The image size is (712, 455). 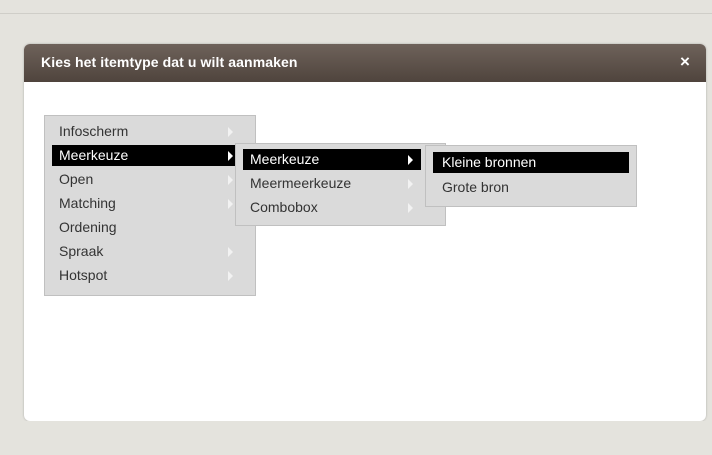 What do you see at coordinates (150, 155) in the screenshot?
I see `menu-item-meerkeuze: Meerkeuze` at bounding box center [150, 155].